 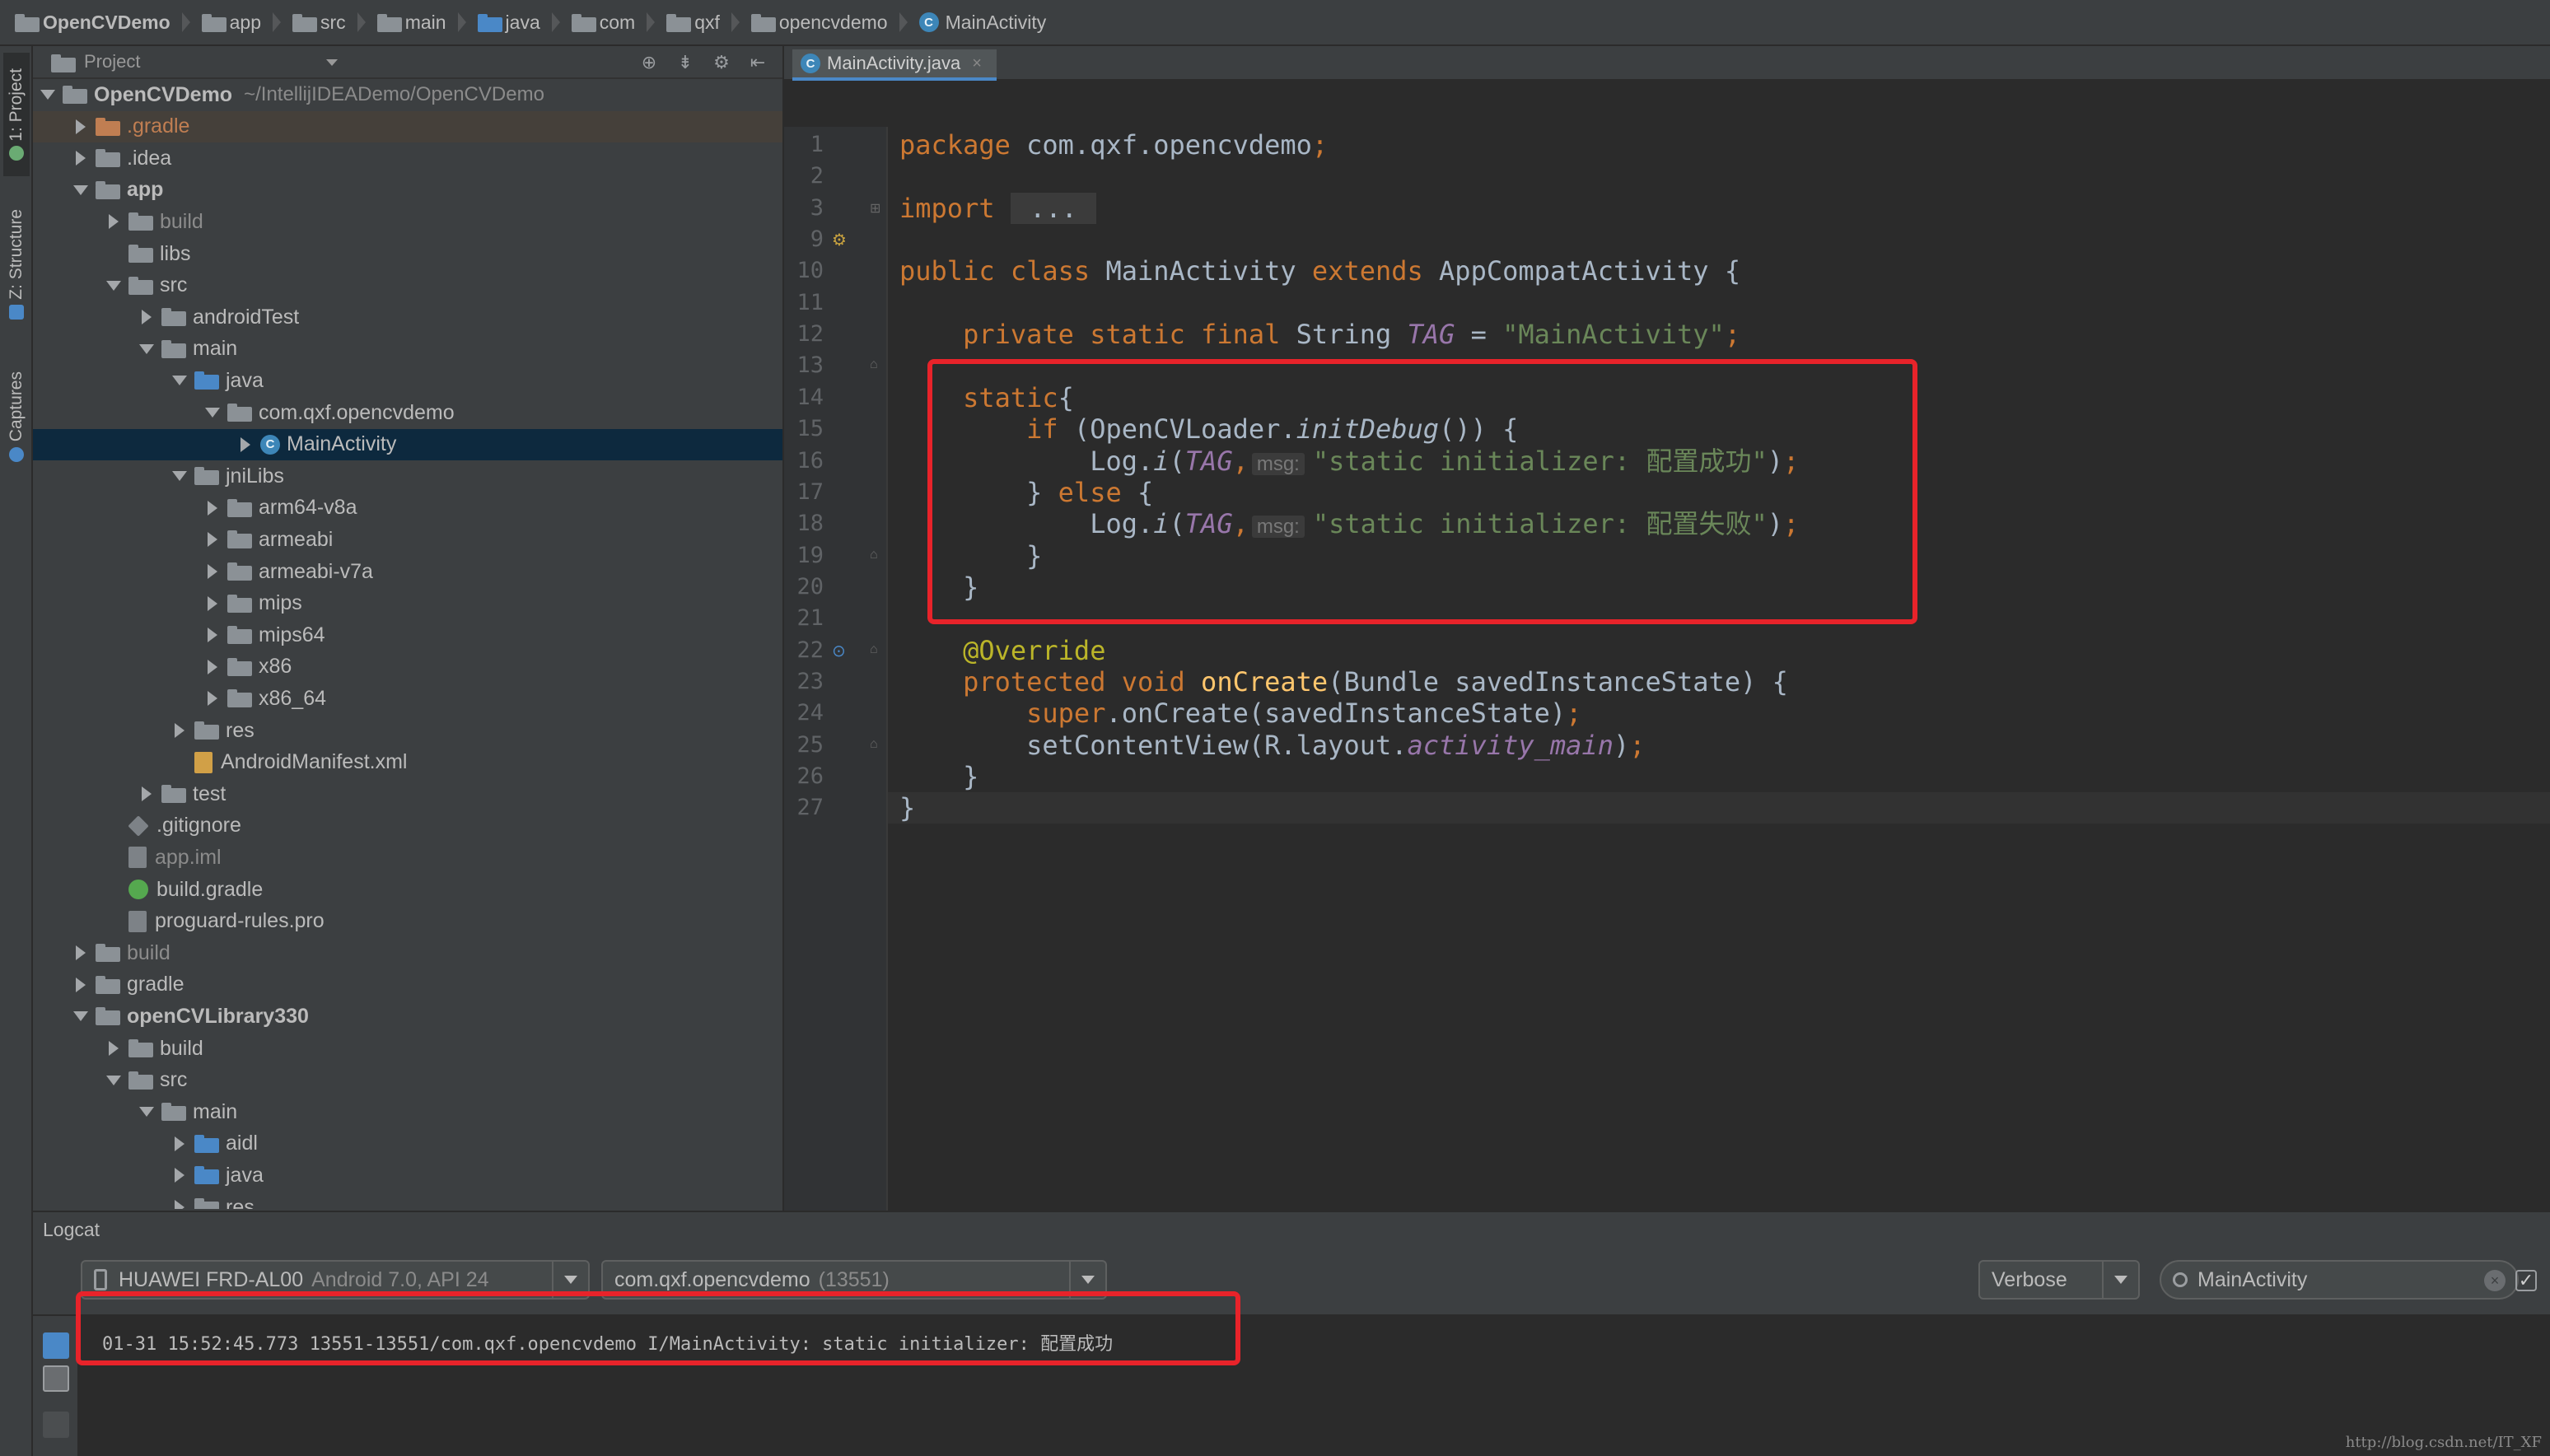 I want to click on project-tool-tab: 1: Project, so click(x=16, y=114).